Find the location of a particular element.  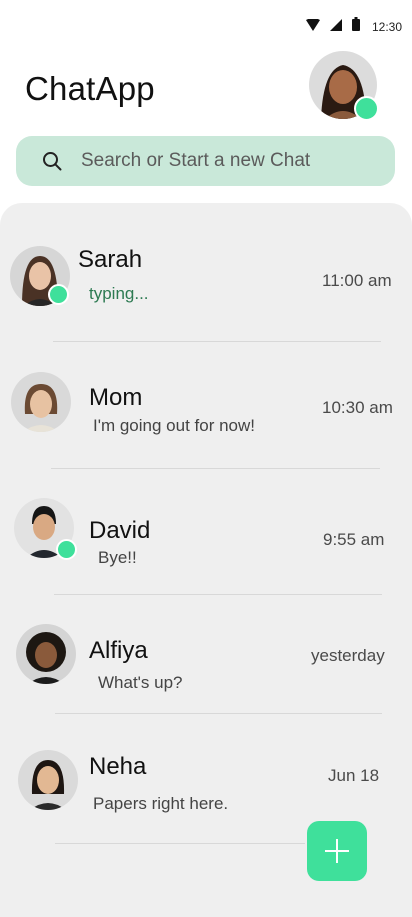

profile-avatar-button is located at coordinates (344, 86).